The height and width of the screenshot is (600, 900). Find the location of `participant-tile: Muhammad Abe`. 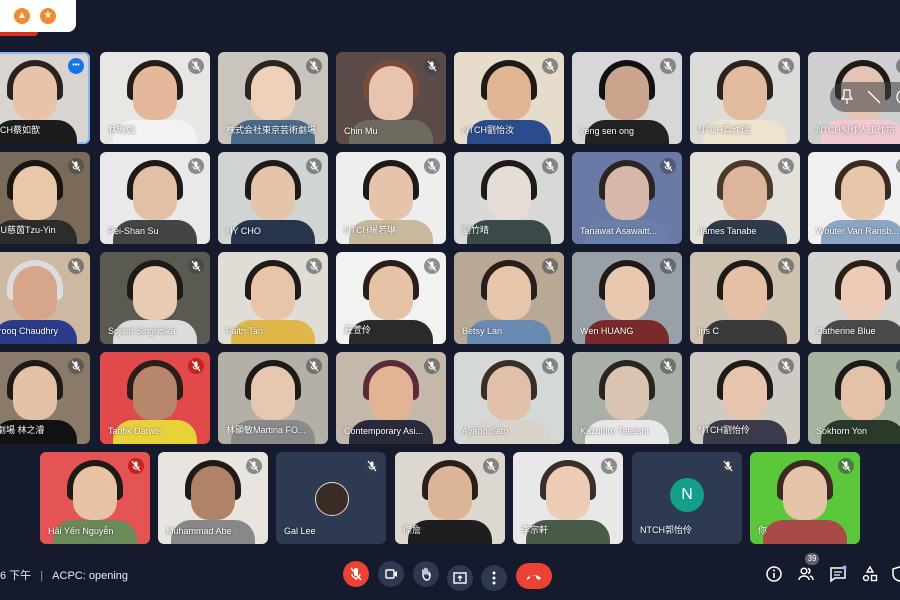

participant-tile: Muhammad Abe is located at coordinates (213, 498).